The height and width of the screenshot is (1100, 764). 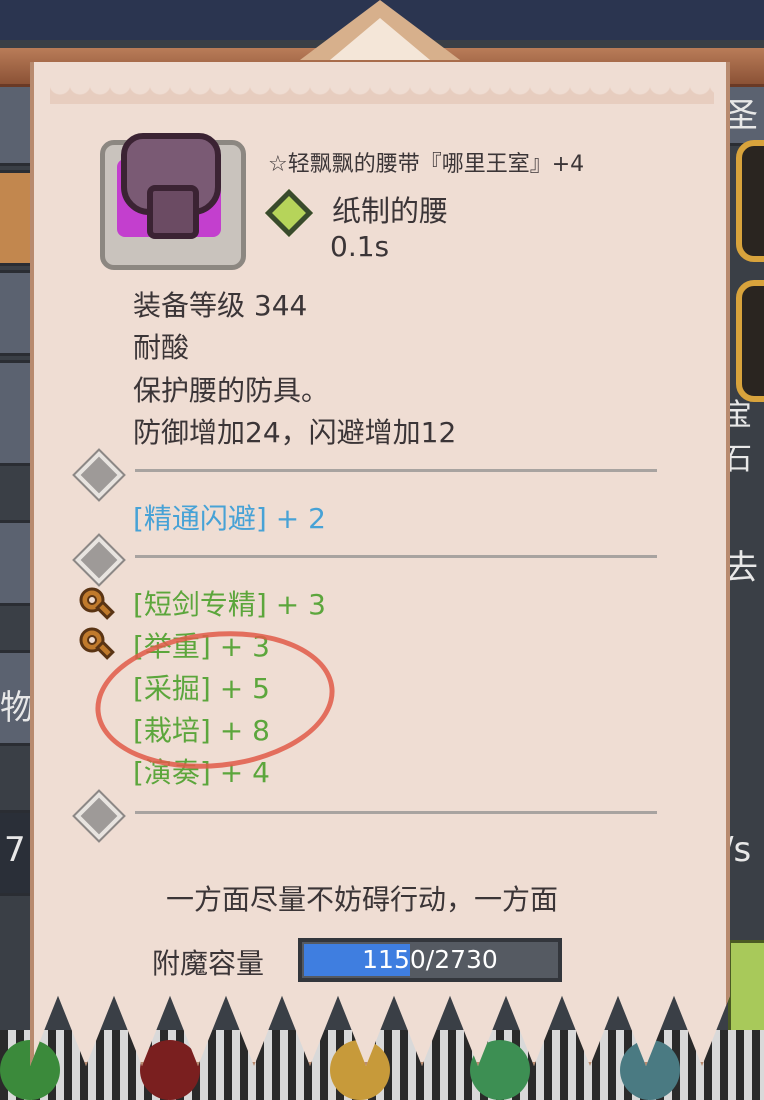 I want to click on belt-buckle-icon, so click(x=173, y=212).